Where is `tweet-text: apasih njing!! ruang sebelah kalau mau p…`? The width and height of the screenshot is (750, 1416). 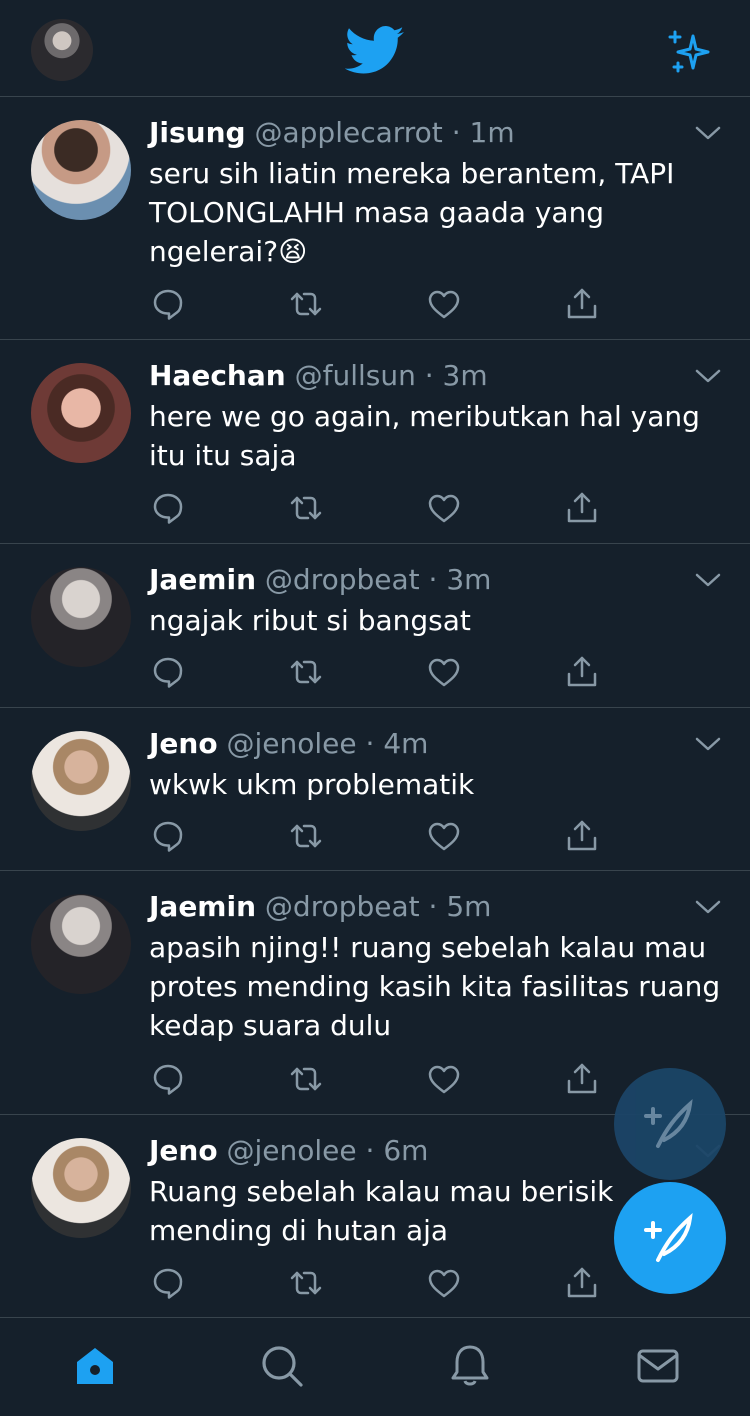
tweet-text: apasih njing!! ruang sebelah kalau mau p… is located at coordinates (435, 986).